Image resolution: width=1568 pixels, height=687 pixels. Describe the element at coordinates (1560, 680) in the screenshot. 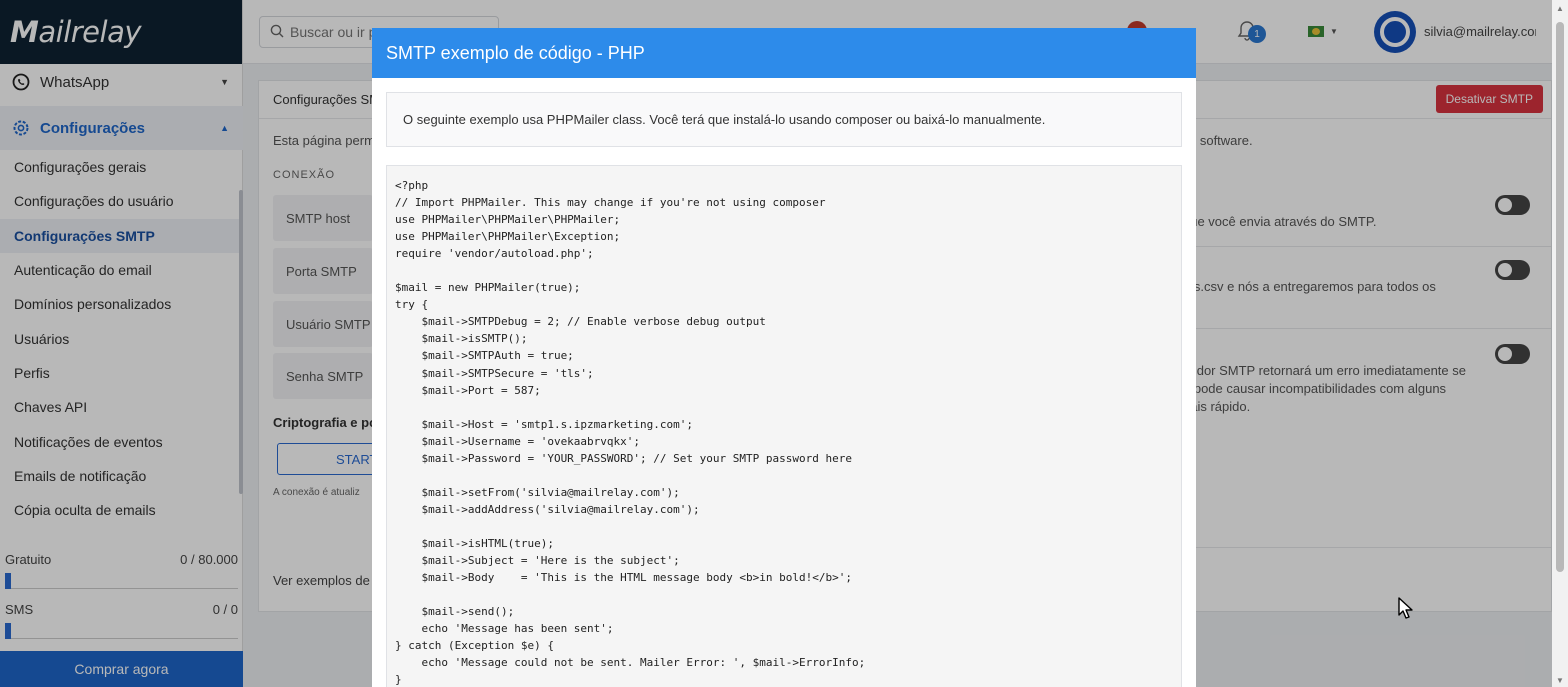

I see `scroll-down-icon: ▼` at that location.